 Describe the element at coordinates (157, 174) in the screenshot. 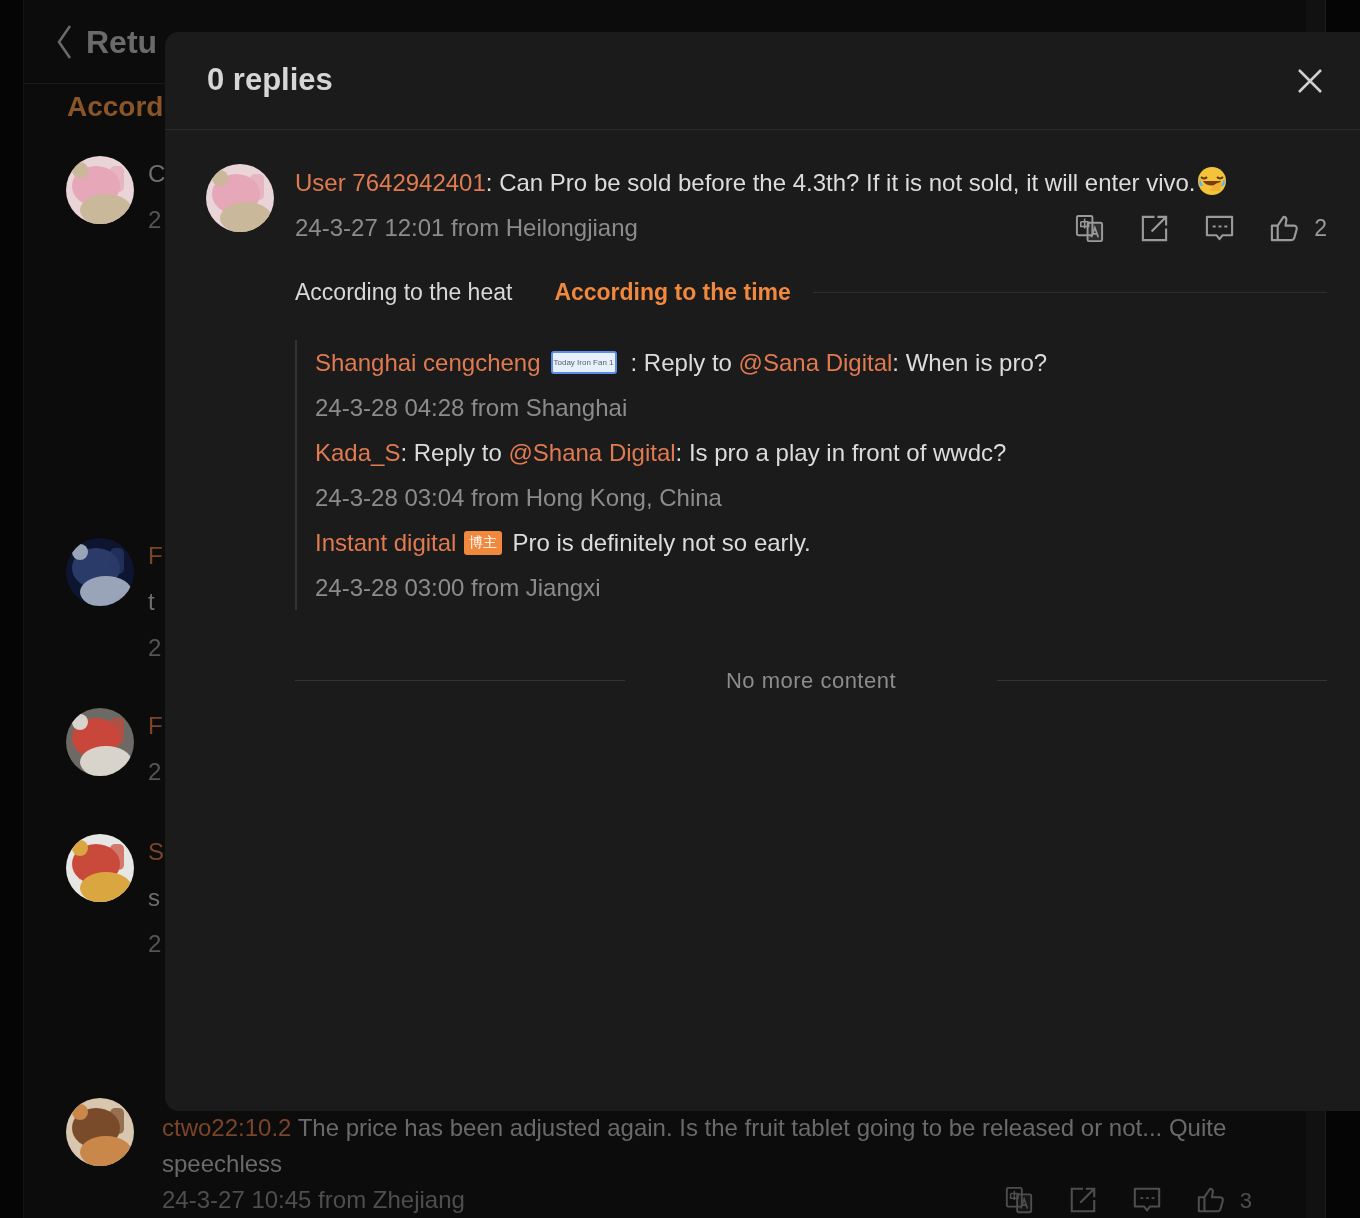

I see `comment-text: C` at that location.